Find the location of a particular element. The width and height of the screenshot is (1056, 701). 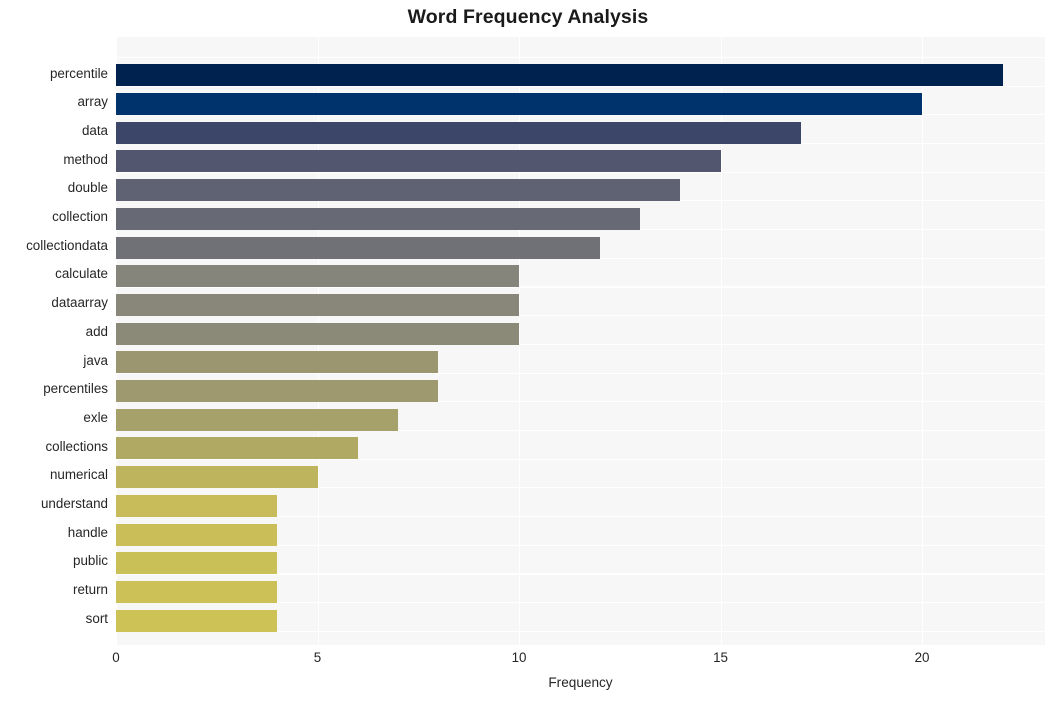

y-axis-tick-label: percentiles is located at coordinates (75, 389).